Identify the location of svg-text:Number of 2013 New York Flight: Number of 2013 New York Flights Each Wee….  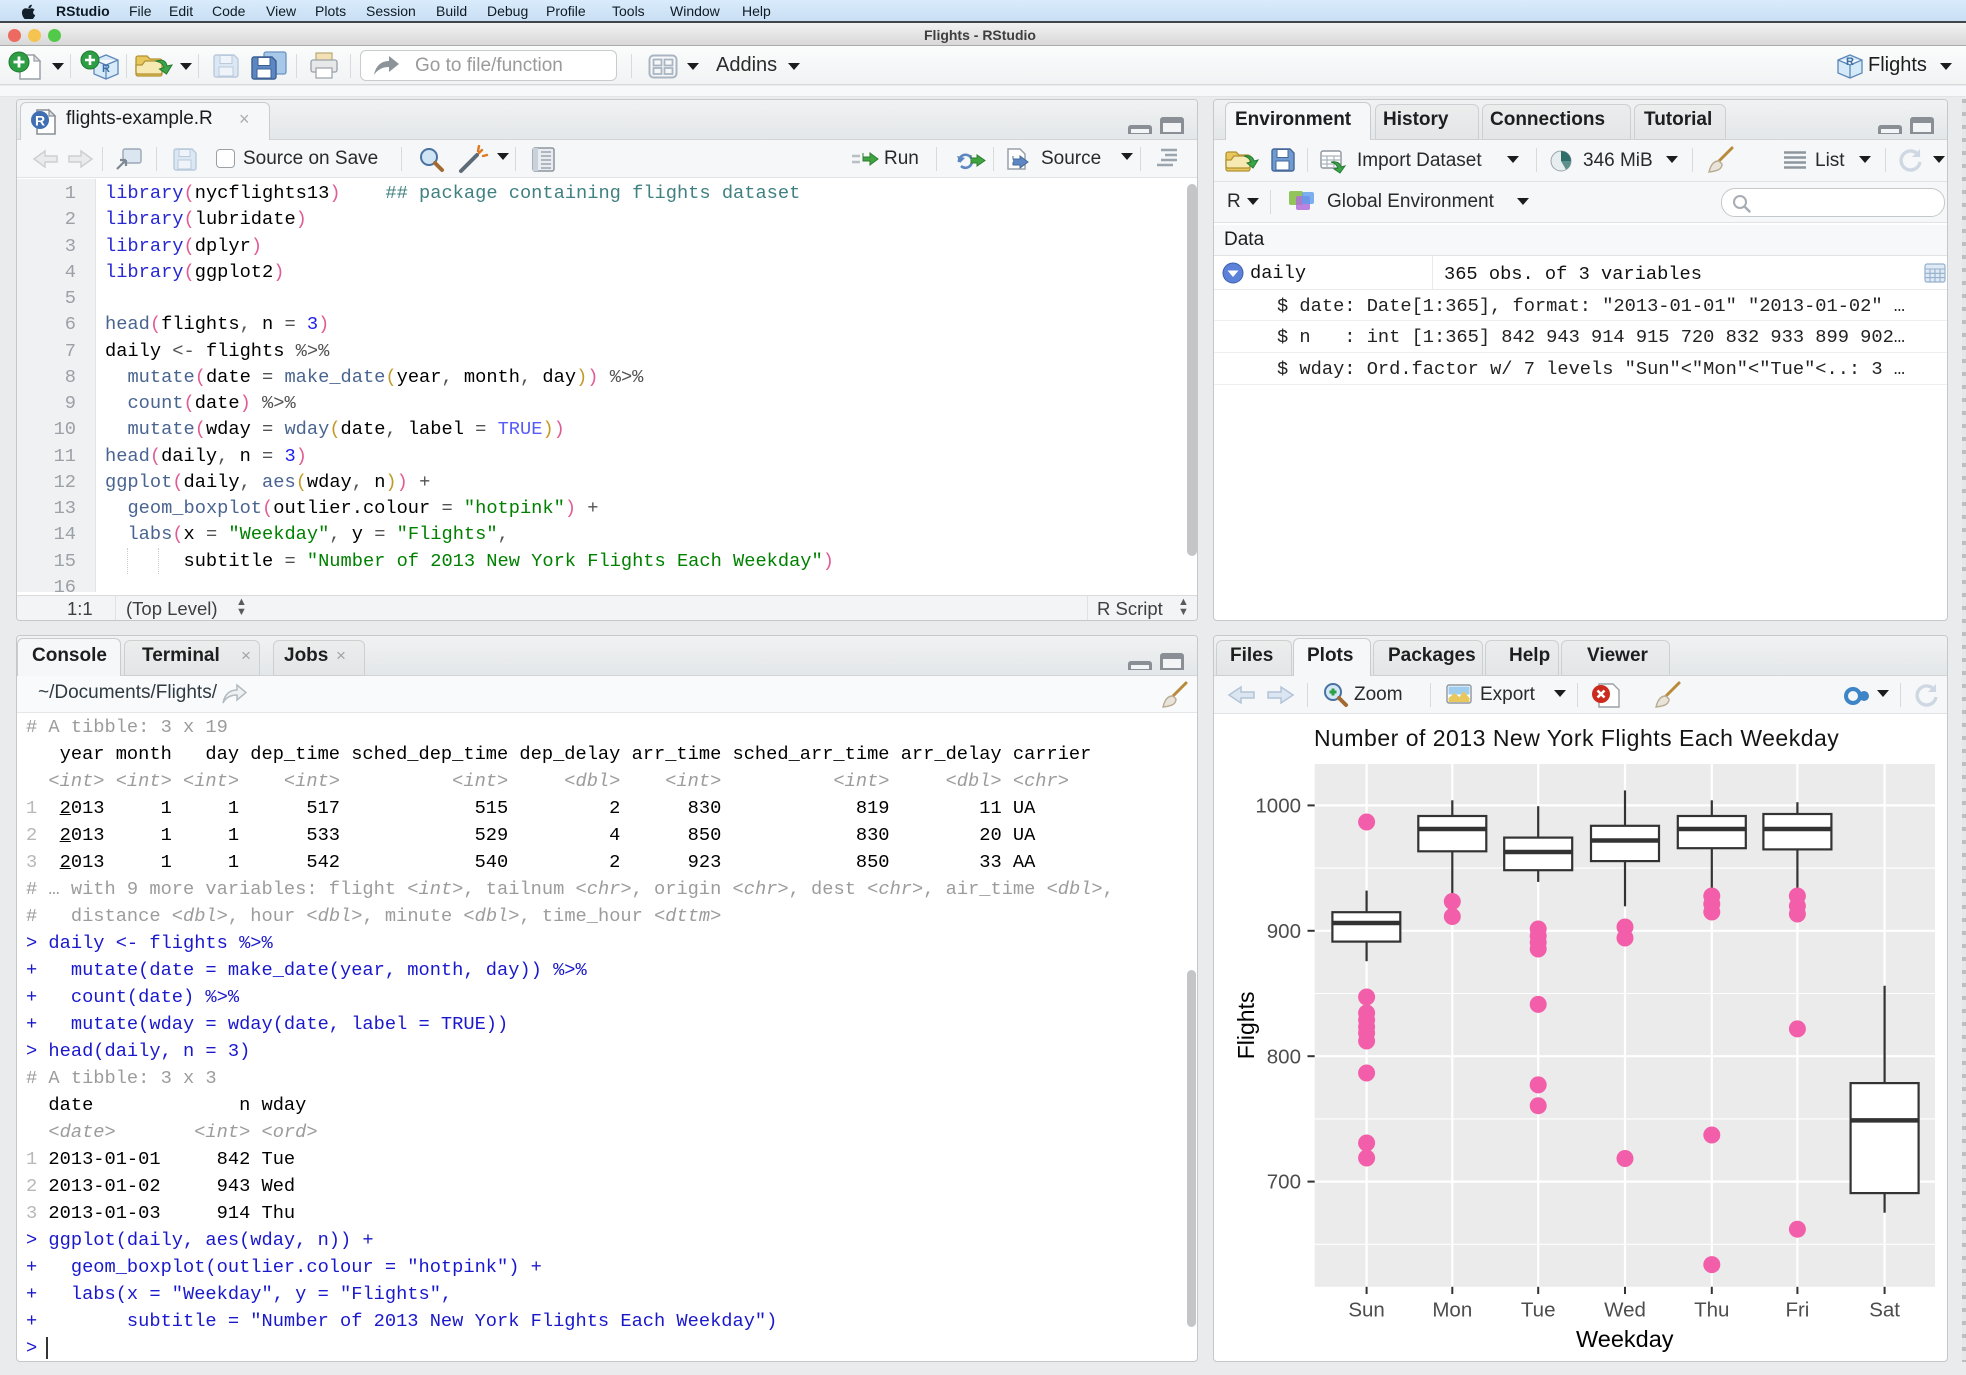
(1576, 738).